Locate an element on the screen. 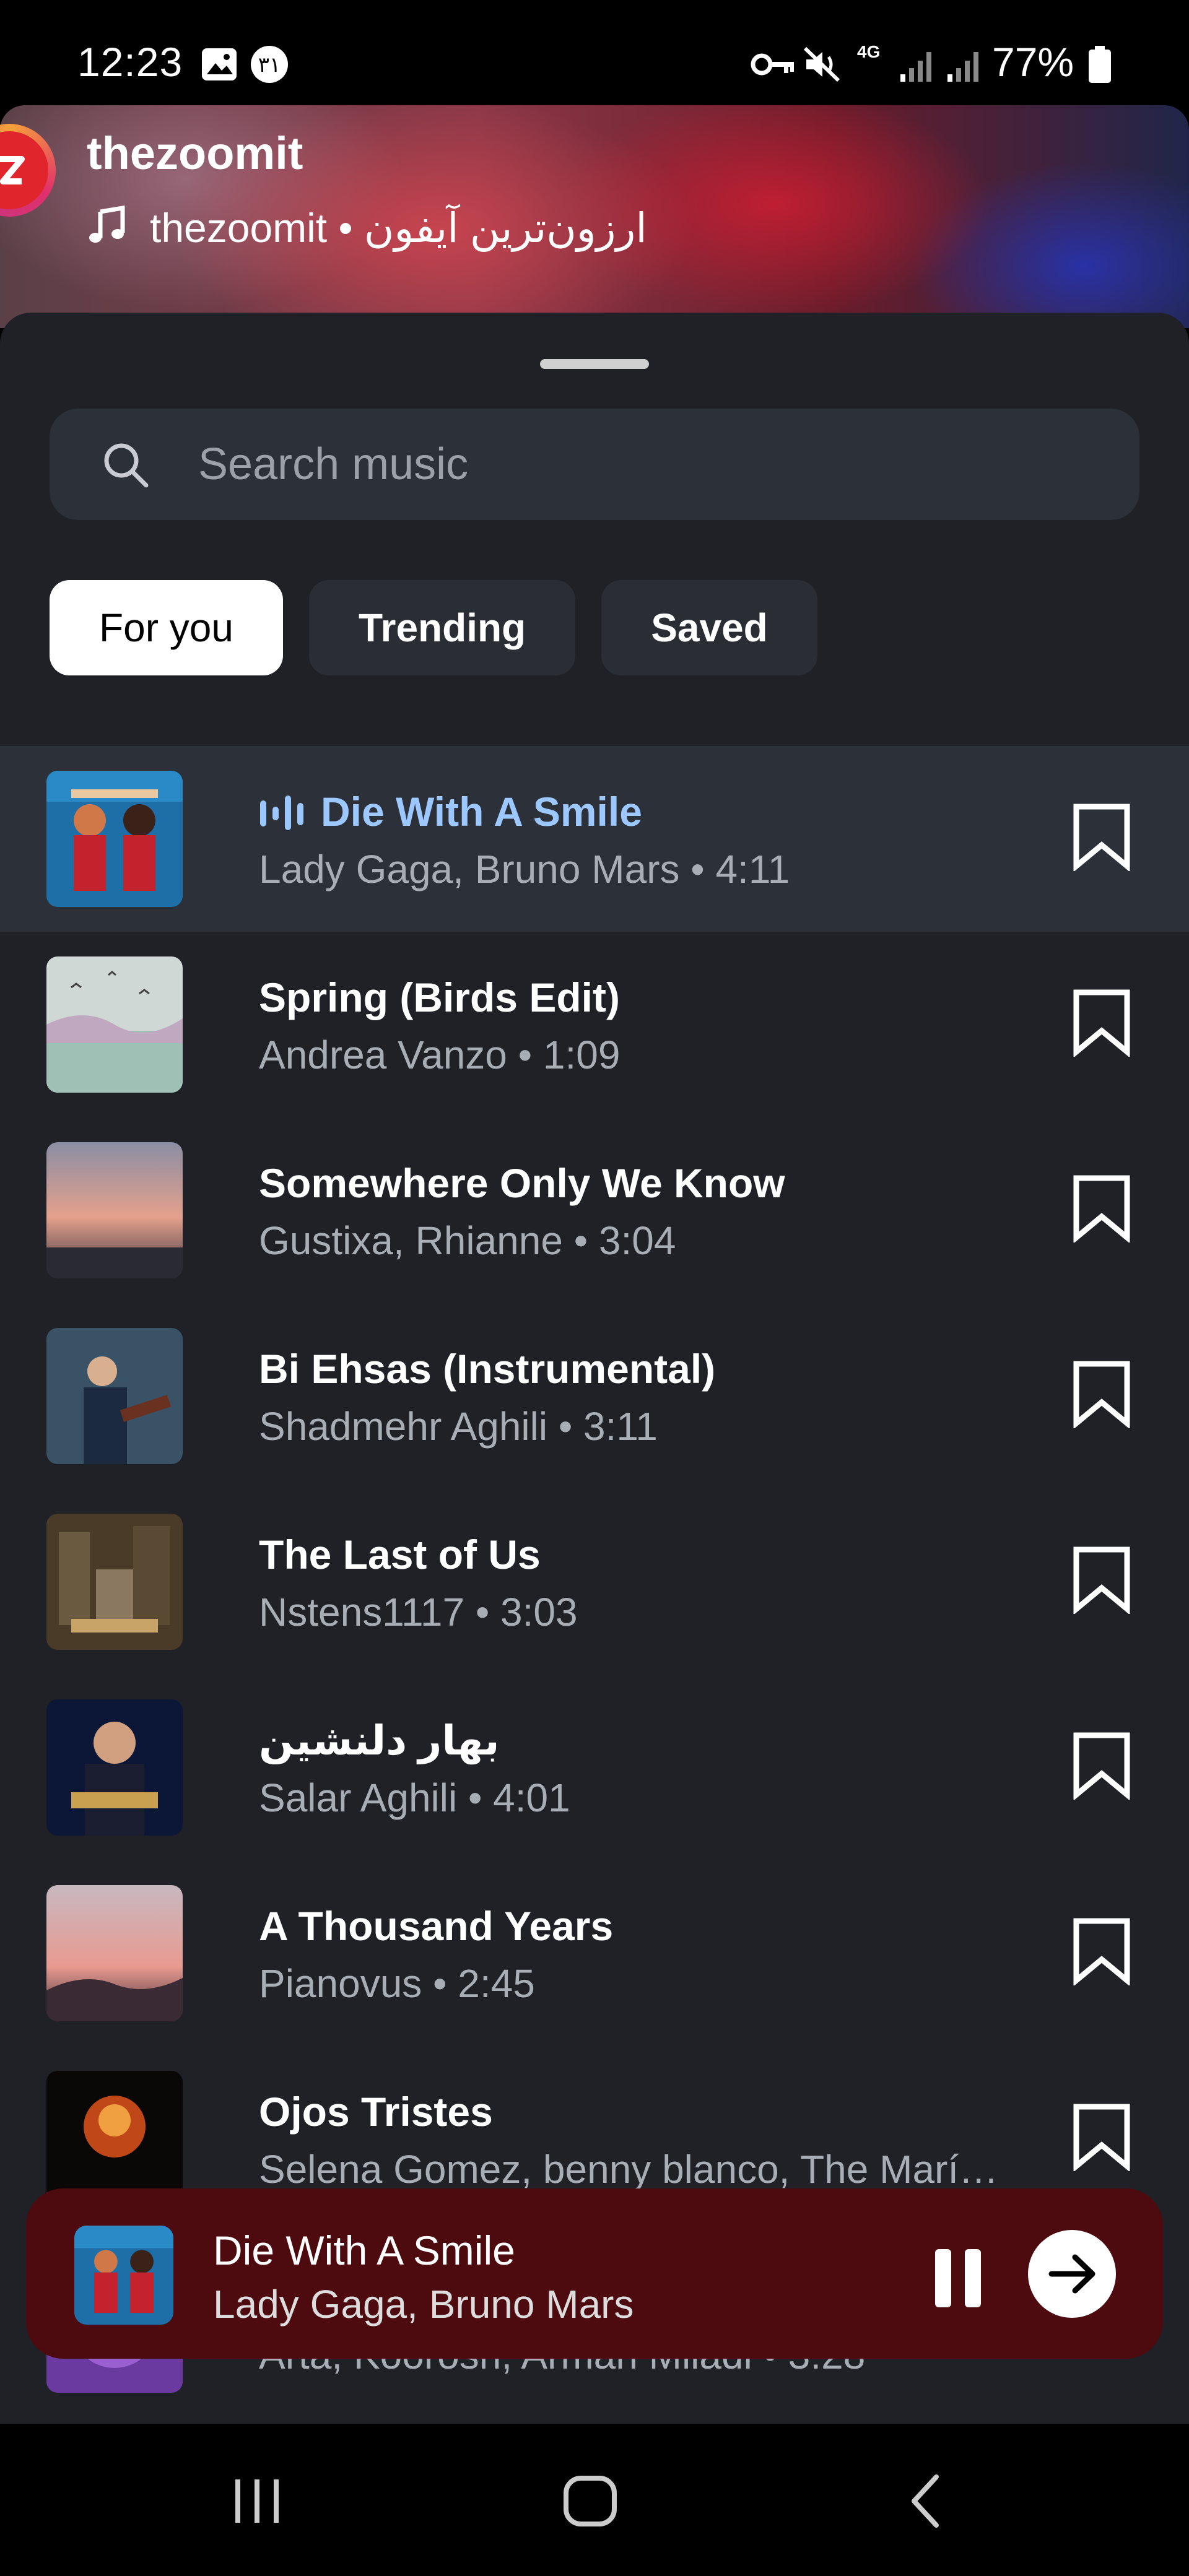 This screenshot has width=1189, height=2576. next-arrow-button is located at coordinates (1072, 2274).